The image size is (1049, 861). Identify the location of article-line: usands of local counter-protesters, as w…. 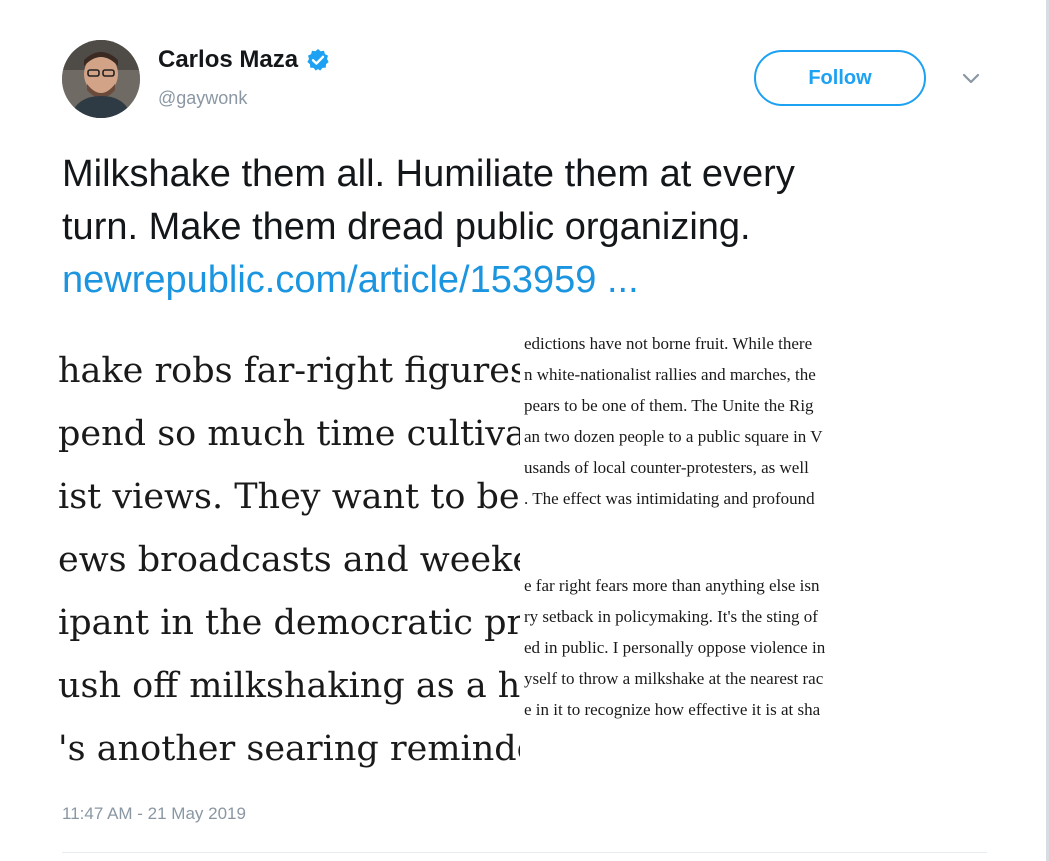
(666, 467).